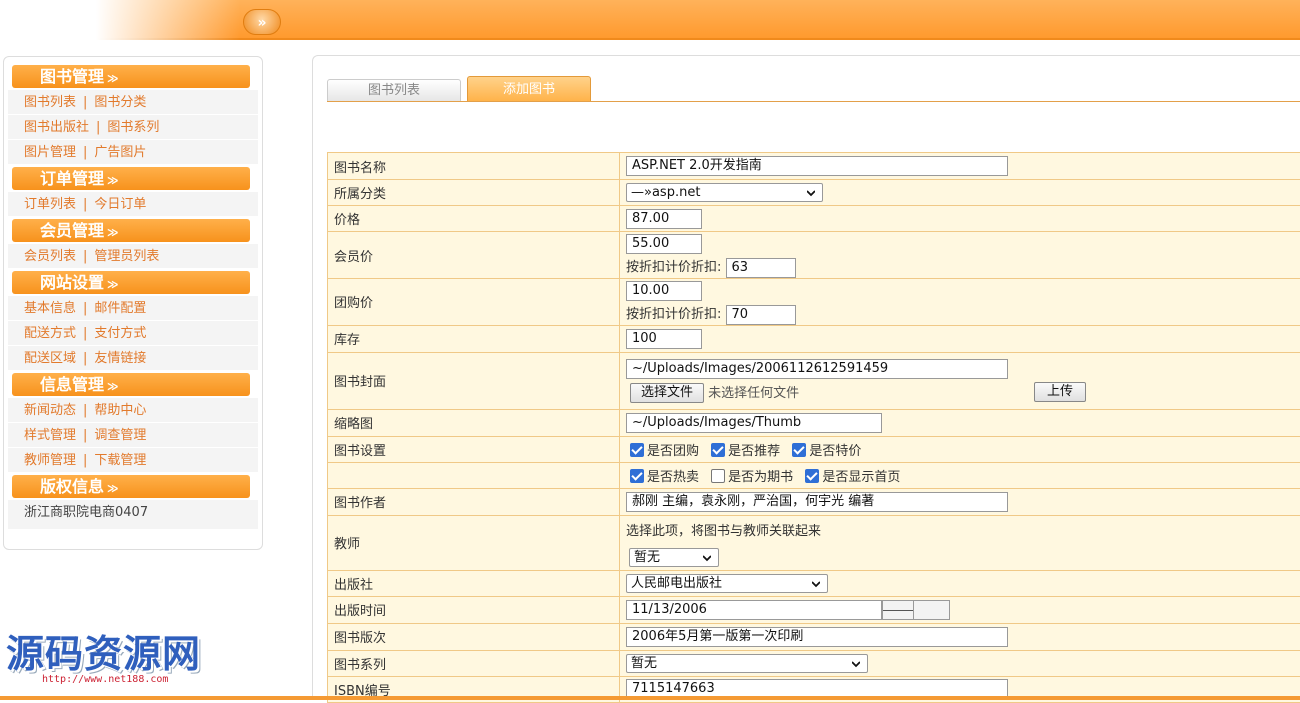 Image resolution: width=1300 pixels, height=703 pixels. What do you see at coordinates (813, 101) in the screenshot?
I see `tab-divider` at bounding box center [813, 101].